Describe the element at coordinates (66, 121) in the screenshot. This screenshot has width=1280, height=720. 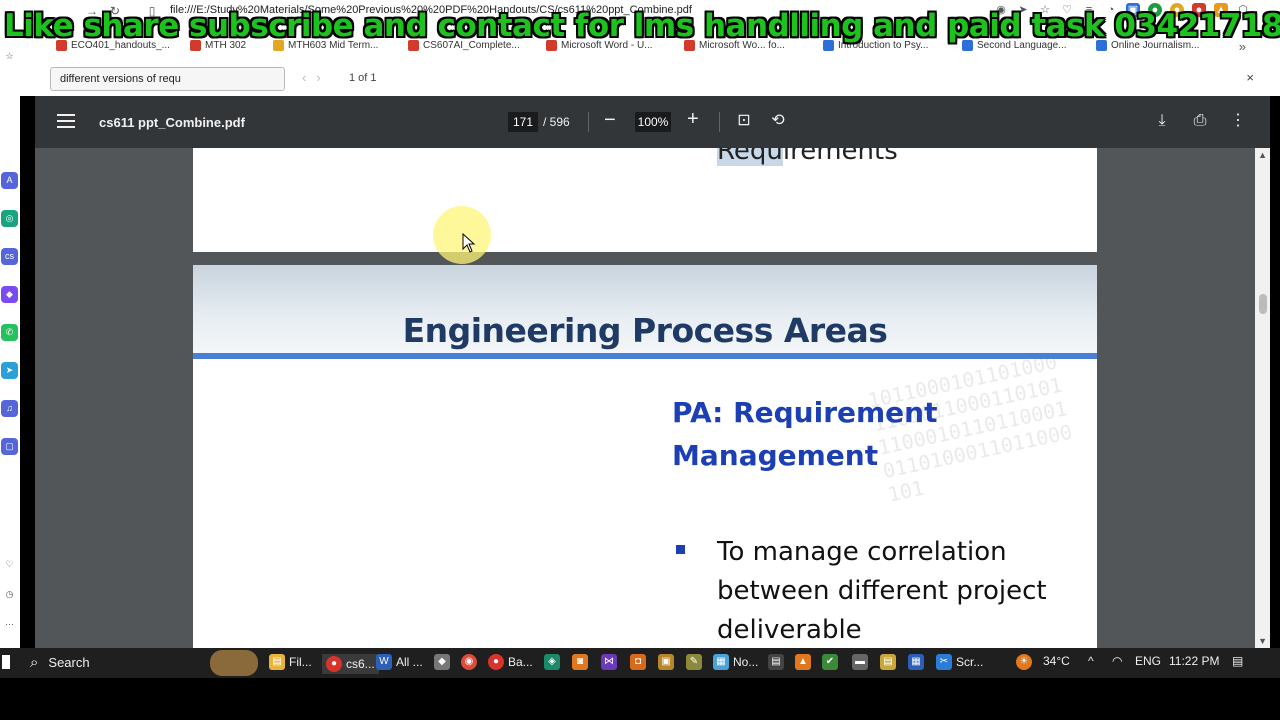
I see `menu-icon` at that location.